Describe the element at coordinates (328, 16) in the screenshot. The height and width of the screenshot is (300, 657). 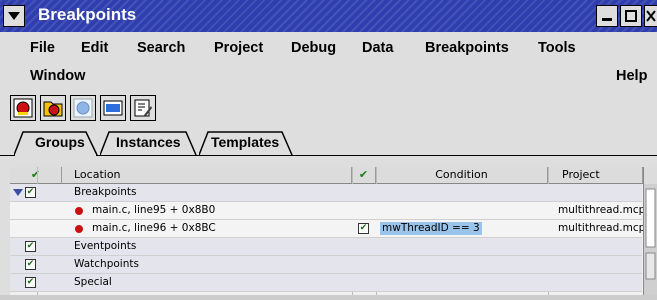
I see `title-bar: Breakpoints` at that location.